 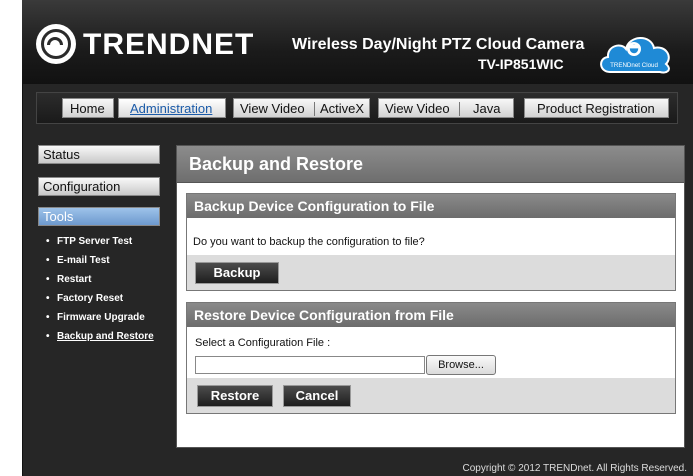 What do you see at coordinates (90, 298) in the screenshot?
I see `sidebar-item-label: Factory Reset` at bounding box center [90, 298].